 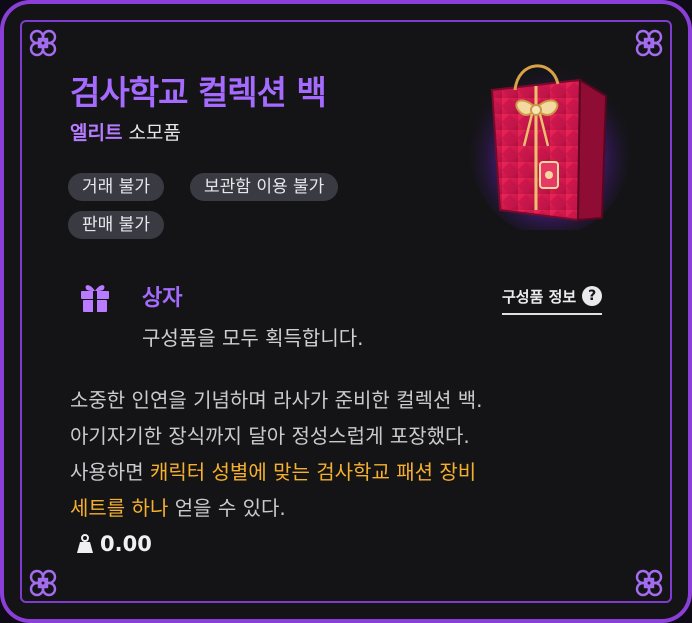 What do you see at coordinates (116, 187) in the screenshot?
I see `tag-no-trade: 거래 불가` at bounding box center [116, 187].